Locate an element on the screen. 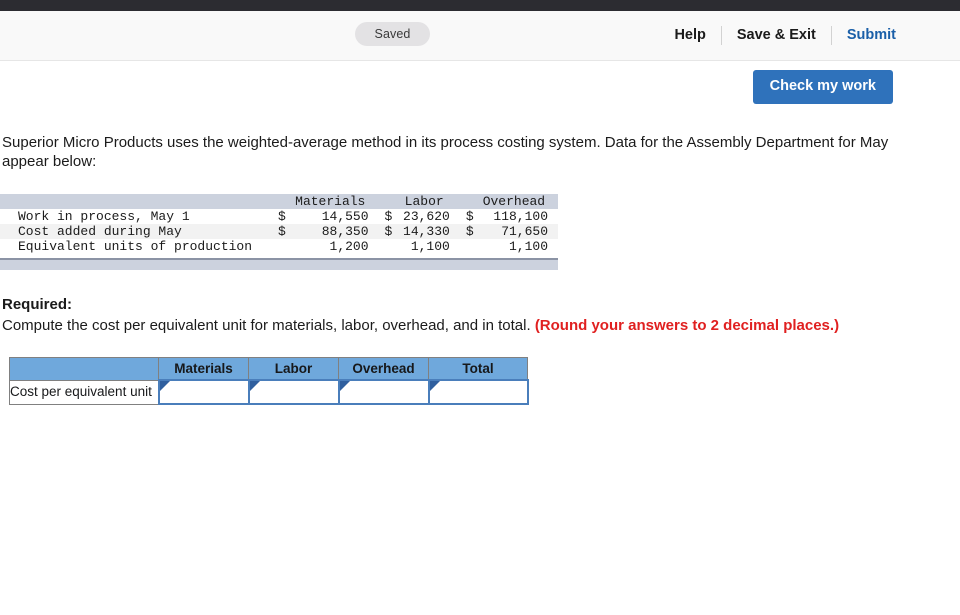 The width and height of the screenshot is (960, 615). overhead-input is located at coordinates (383, 392).